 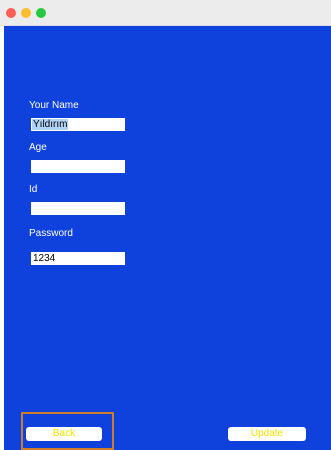 I want to click on close-window-icon, so click(x=11, y=13).